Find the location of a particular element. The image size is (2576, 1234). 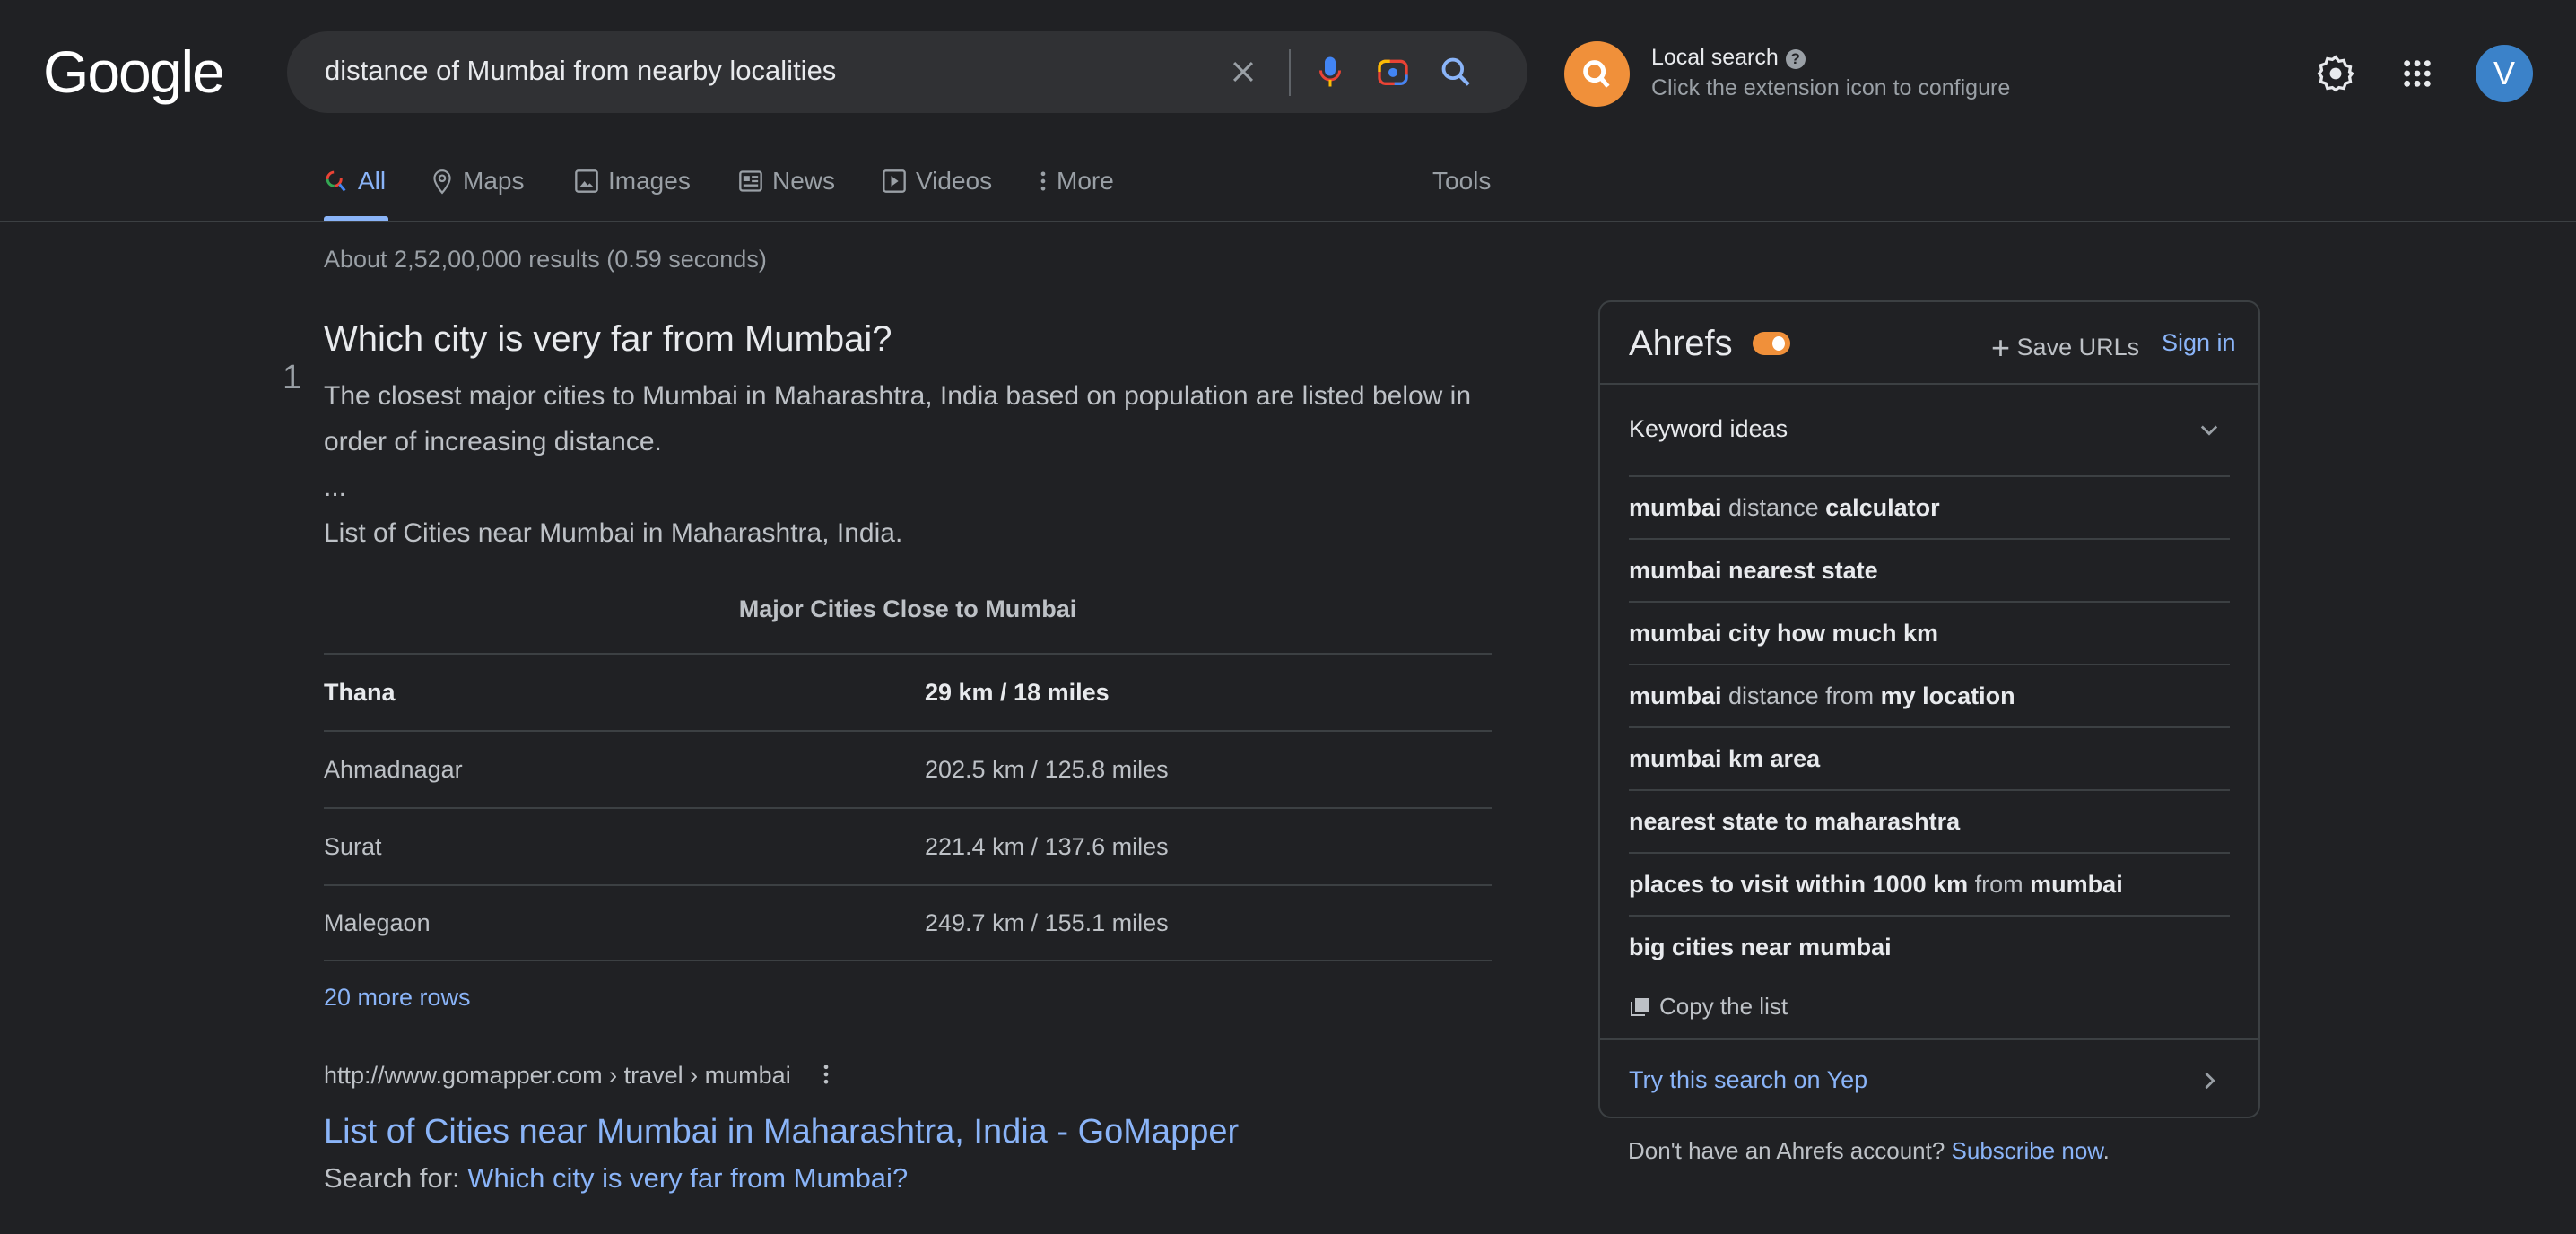

table-row: Thana 29 km / 18 miles is located at coordinates (908, 691).